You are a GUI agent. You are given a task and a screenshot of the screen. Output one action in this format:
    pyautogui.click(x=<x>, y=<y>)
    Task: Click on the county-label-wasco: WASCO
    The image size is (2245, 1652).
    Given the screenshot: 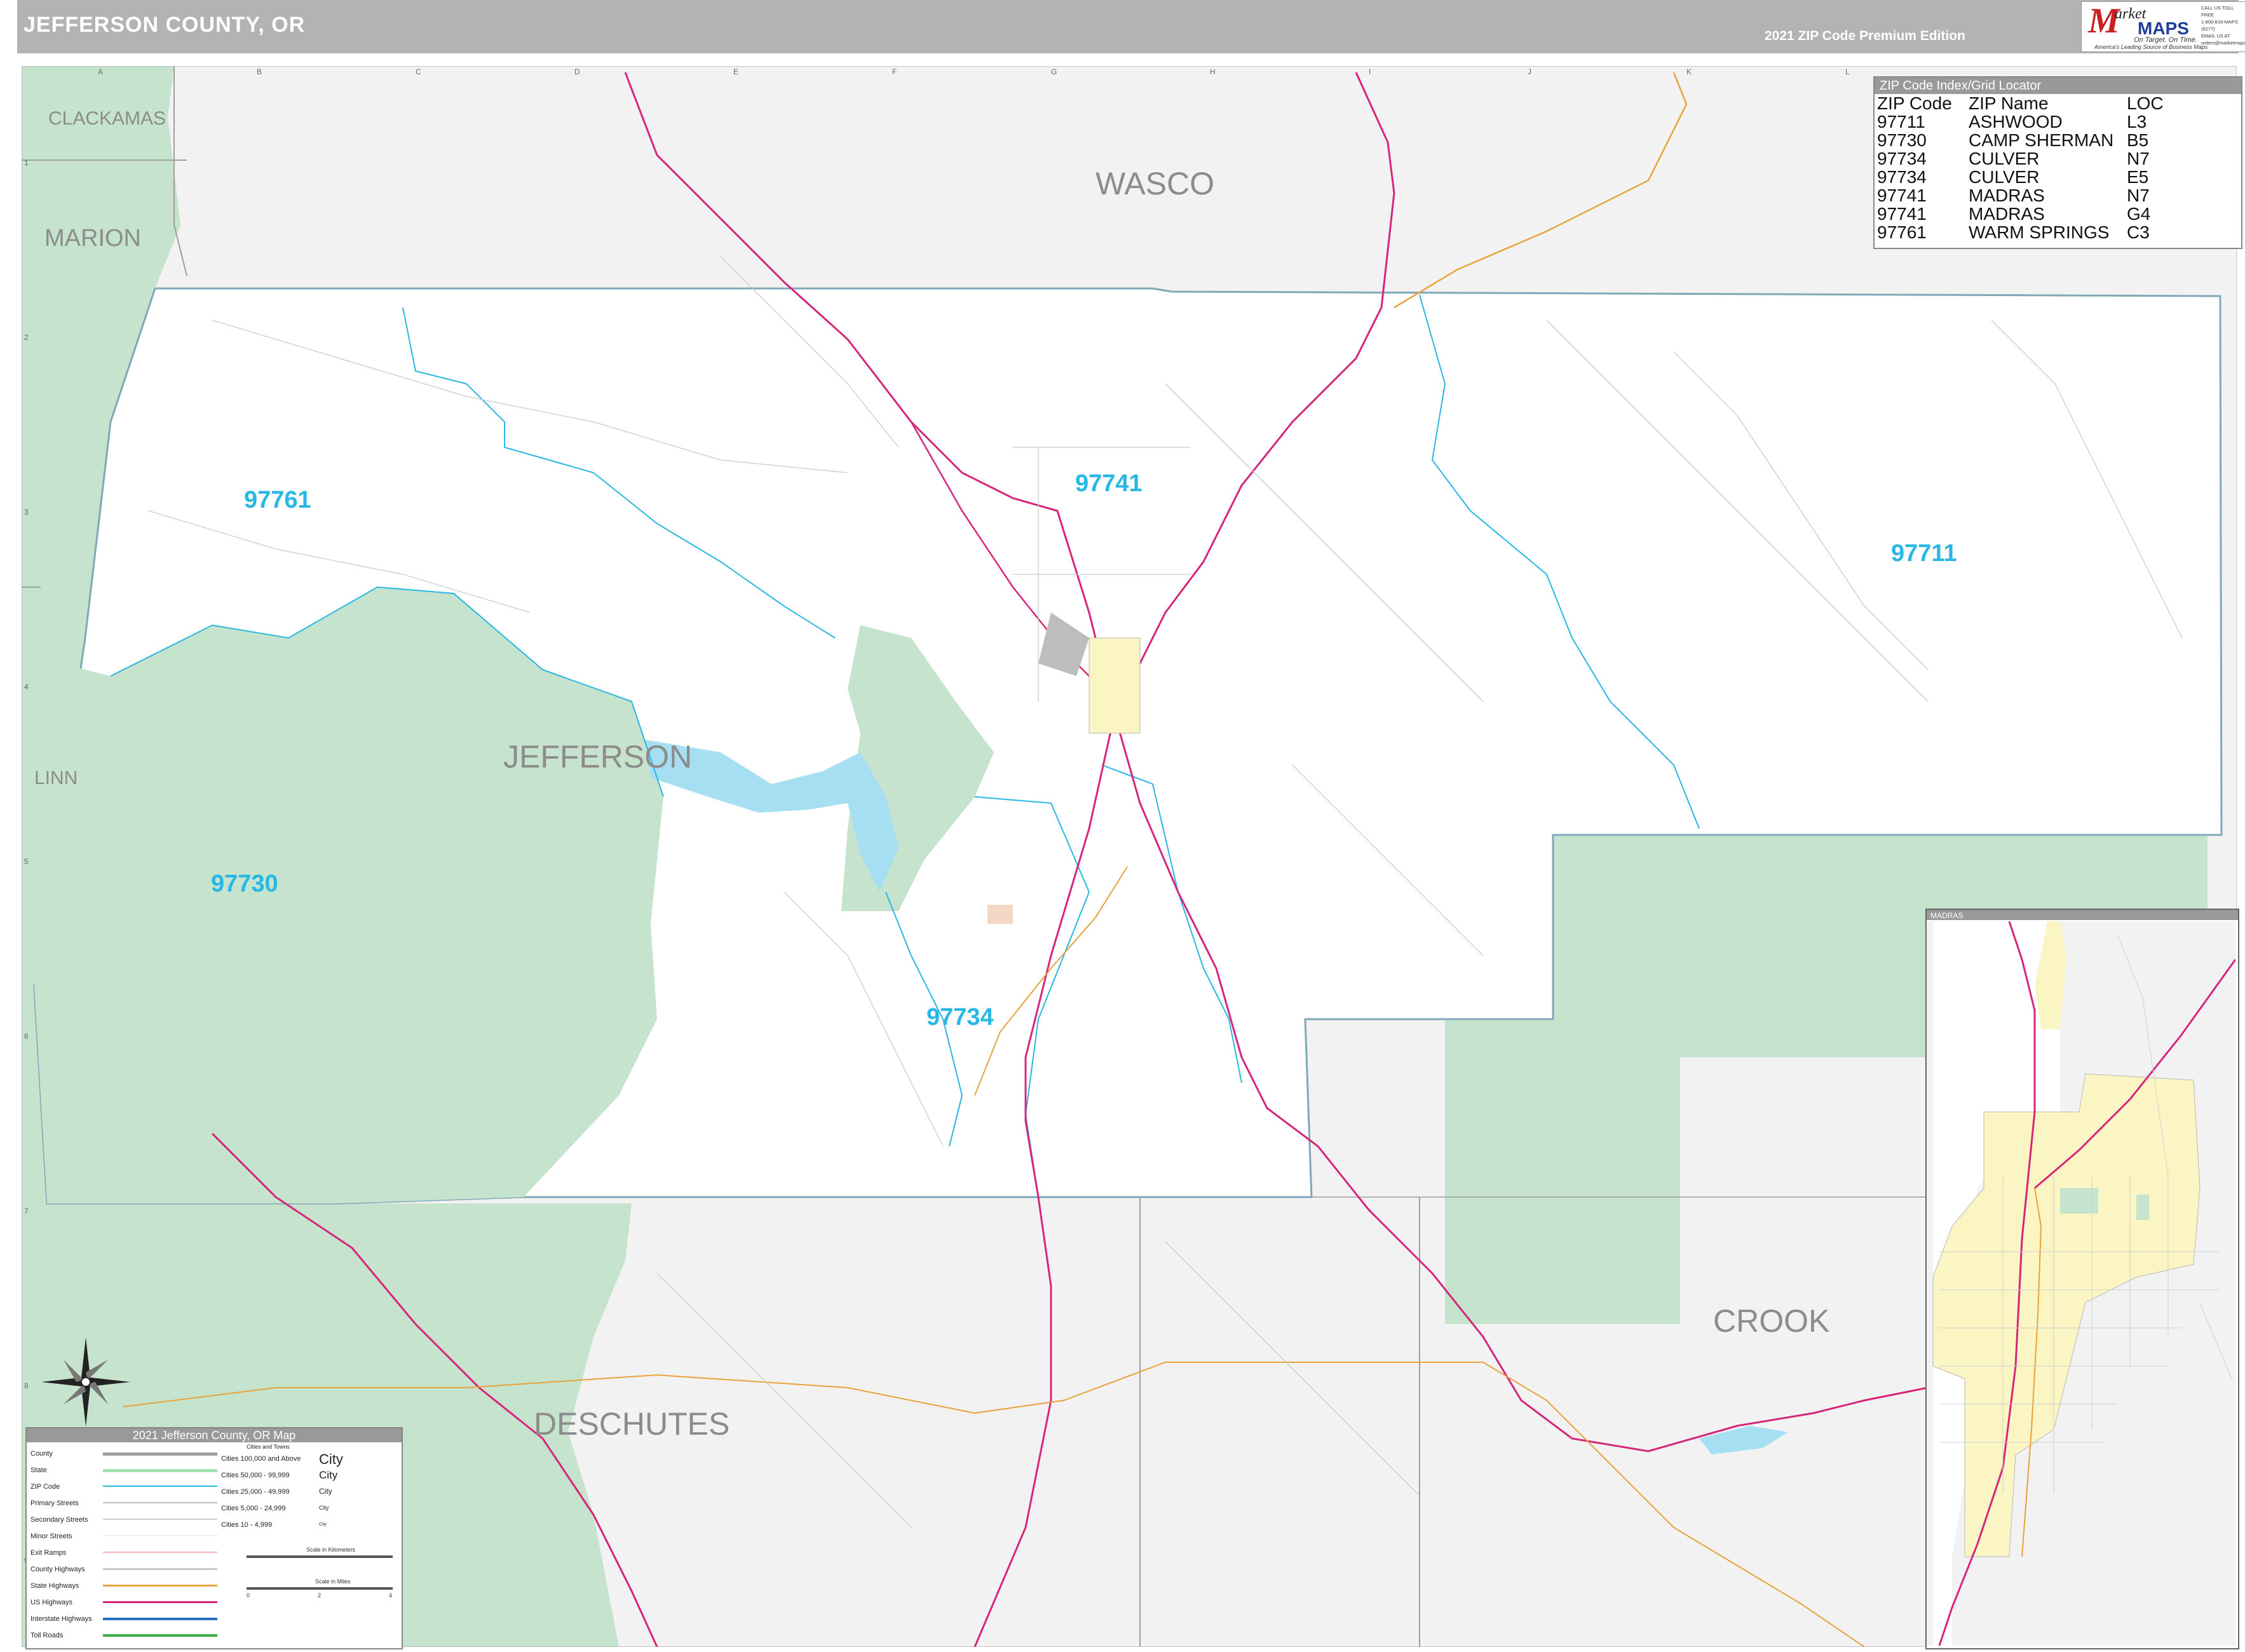 What is the action you would take?
    pyautogui.click(x=1155, y=183)
    